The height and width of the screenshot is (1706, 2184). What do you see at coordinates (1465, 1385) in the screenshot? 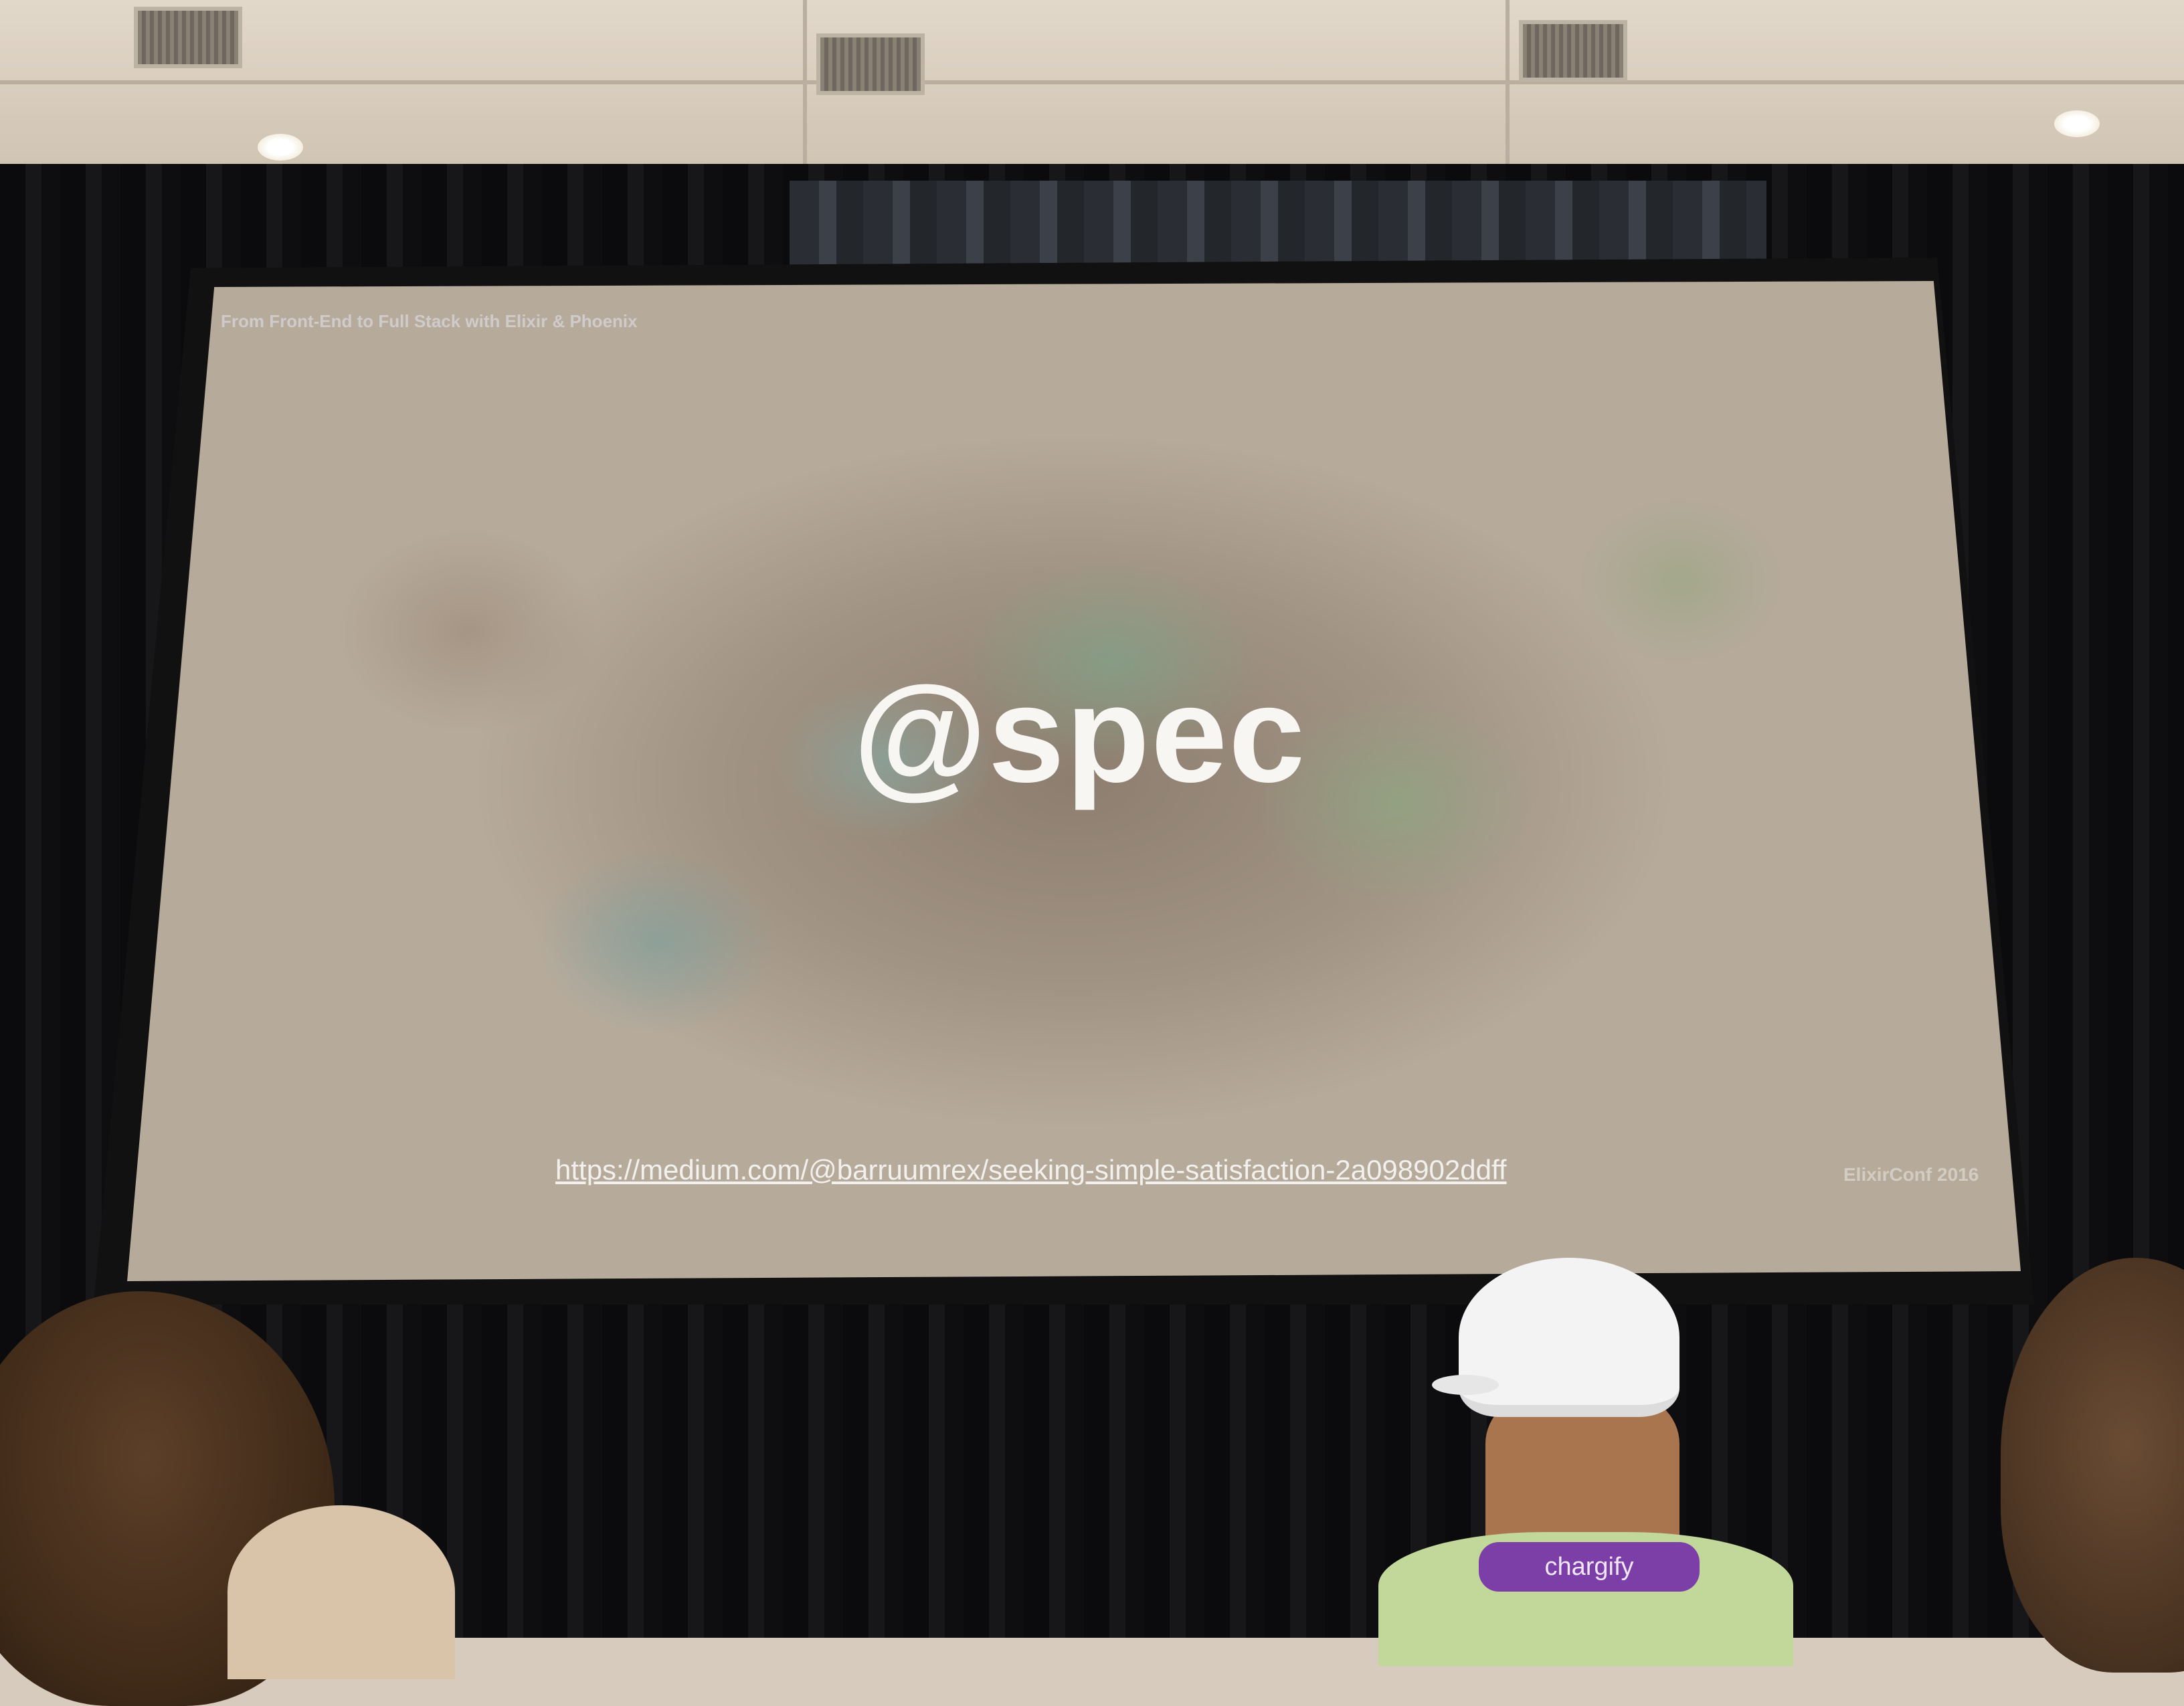
I see `cap-brim` at bounding box center [1465, 1385].